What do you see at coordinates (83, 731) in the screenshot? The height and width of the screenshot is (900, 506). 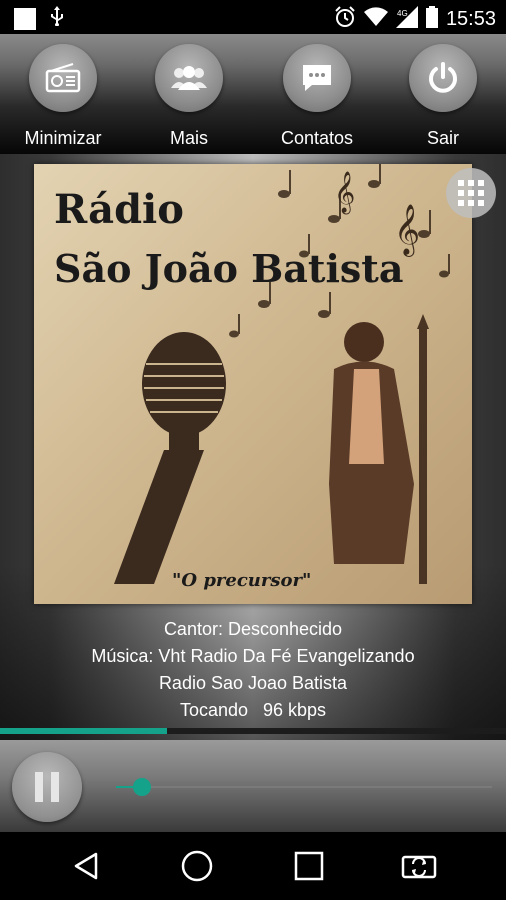 I see `buffer-progress-fill` at bounding box center [83, 731].